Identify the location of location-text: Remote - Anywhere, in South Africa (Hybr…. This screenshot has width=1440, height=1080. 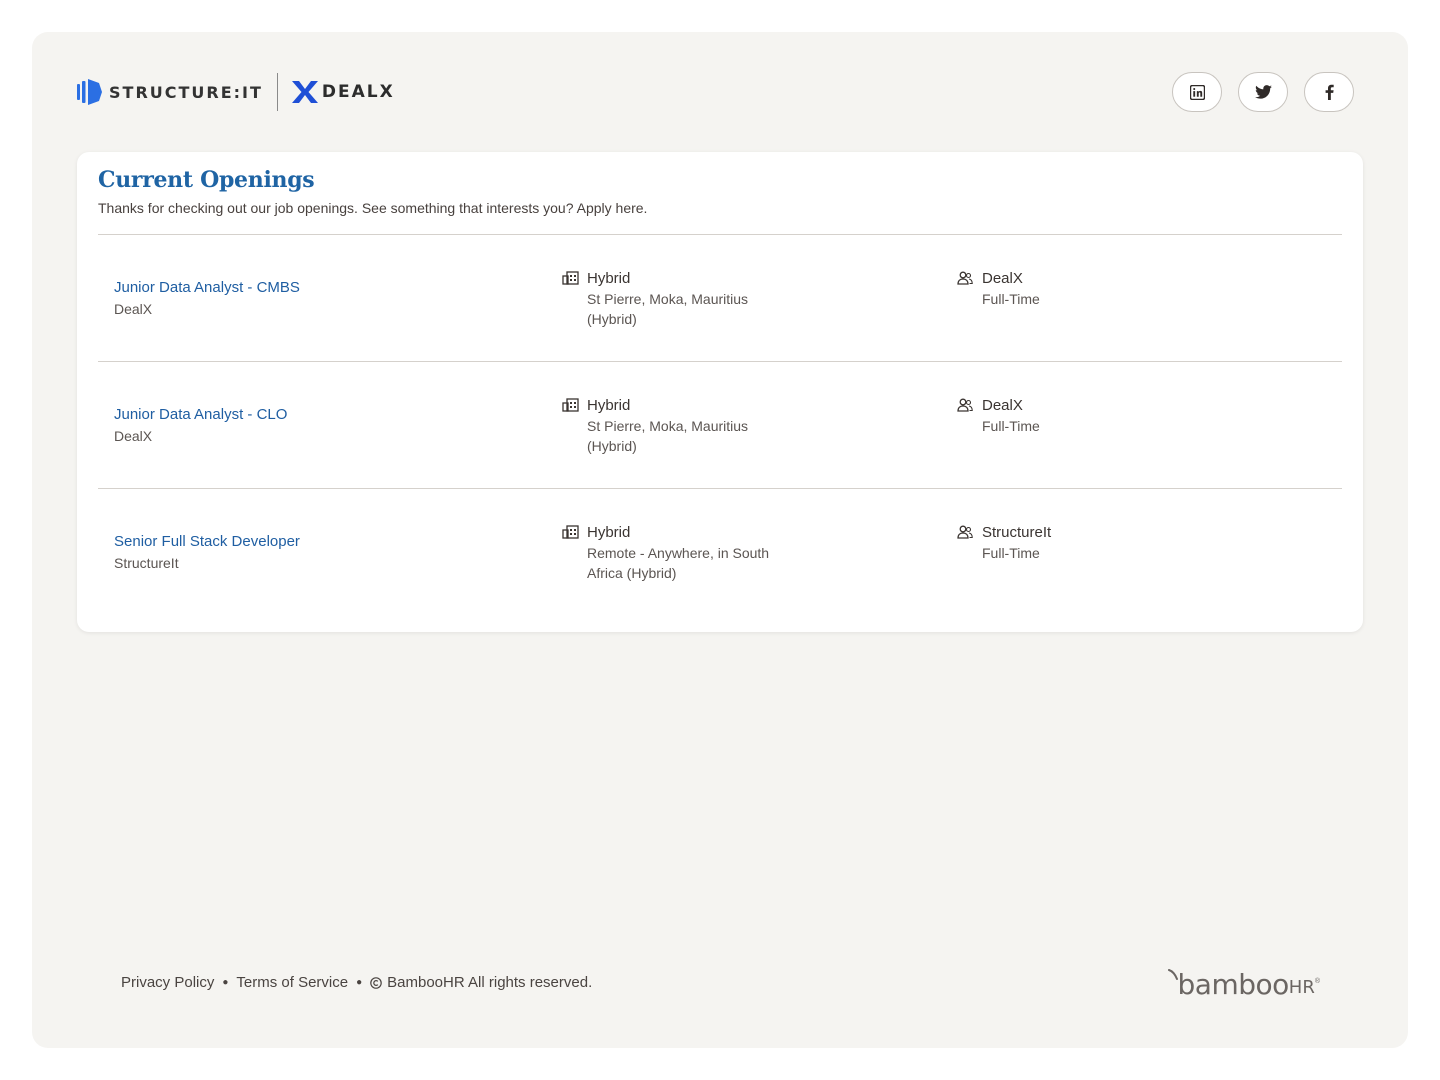
(678, 563).